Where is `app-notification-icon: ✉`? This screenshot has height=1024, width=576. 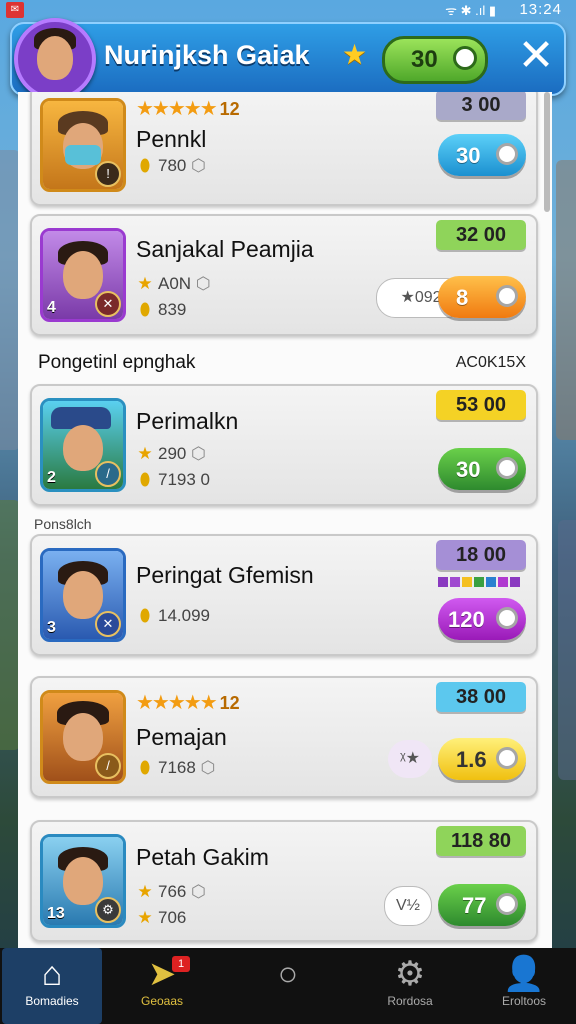 app-notification-icon: ✉ is located at coordinates (15, 10).